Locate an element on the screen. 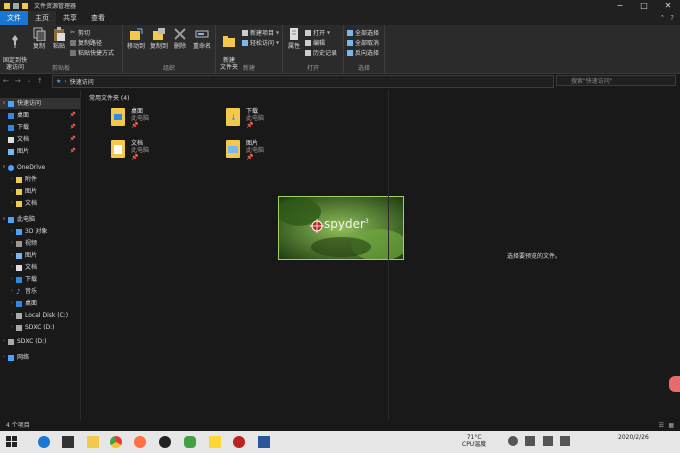  volume-icon is located at coordinates (530, 441).